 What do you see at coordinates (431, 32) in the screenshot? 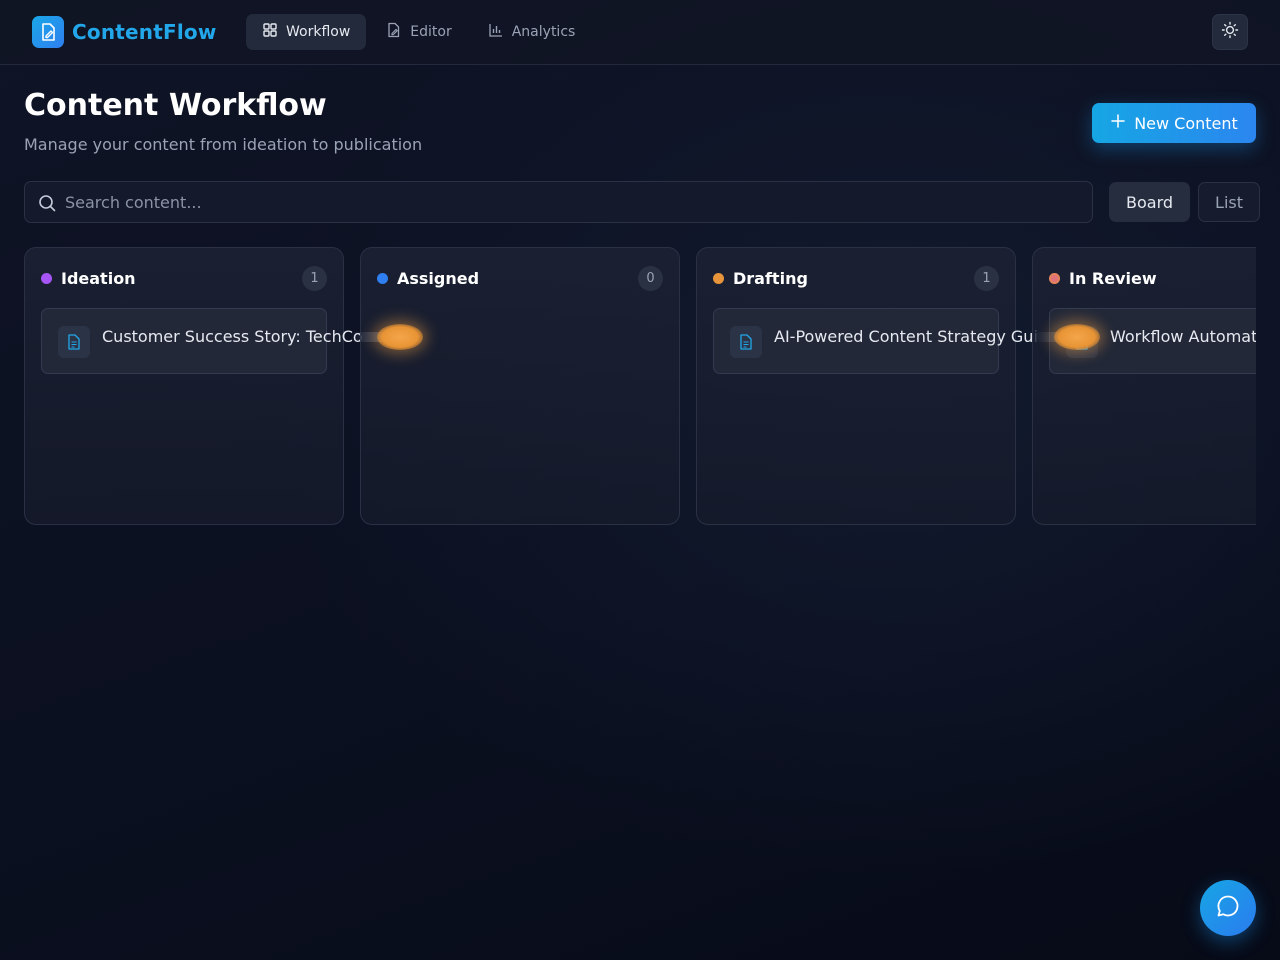
I see `nav-item-label: Editor` at bounding box center [431, 32].